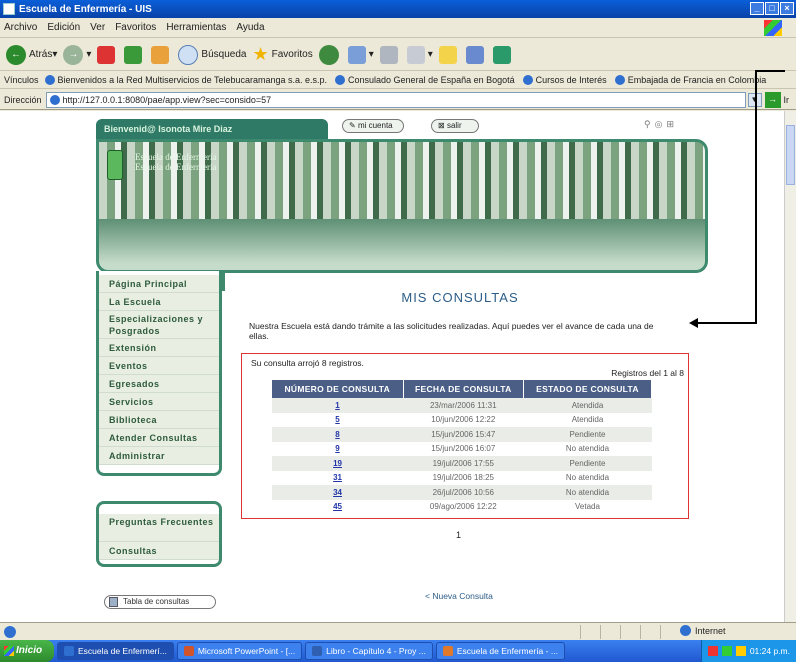 This screenshot has height=662, width=796. What do you see at coordinates (787, 100) in the screenshot?
I see `go-label: Ir` at bounding box center [787, 100].